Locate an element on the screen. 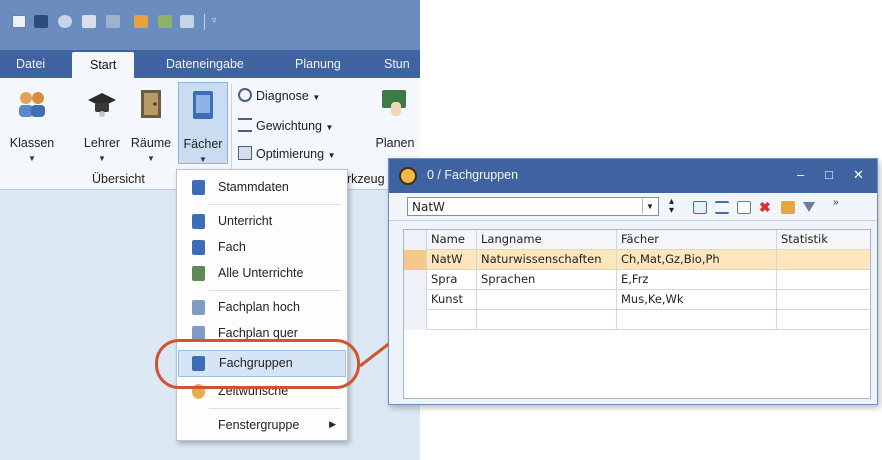 The width and height of the screenshot is (882, 460). schedule-icon is located at coordinates (198, 307).